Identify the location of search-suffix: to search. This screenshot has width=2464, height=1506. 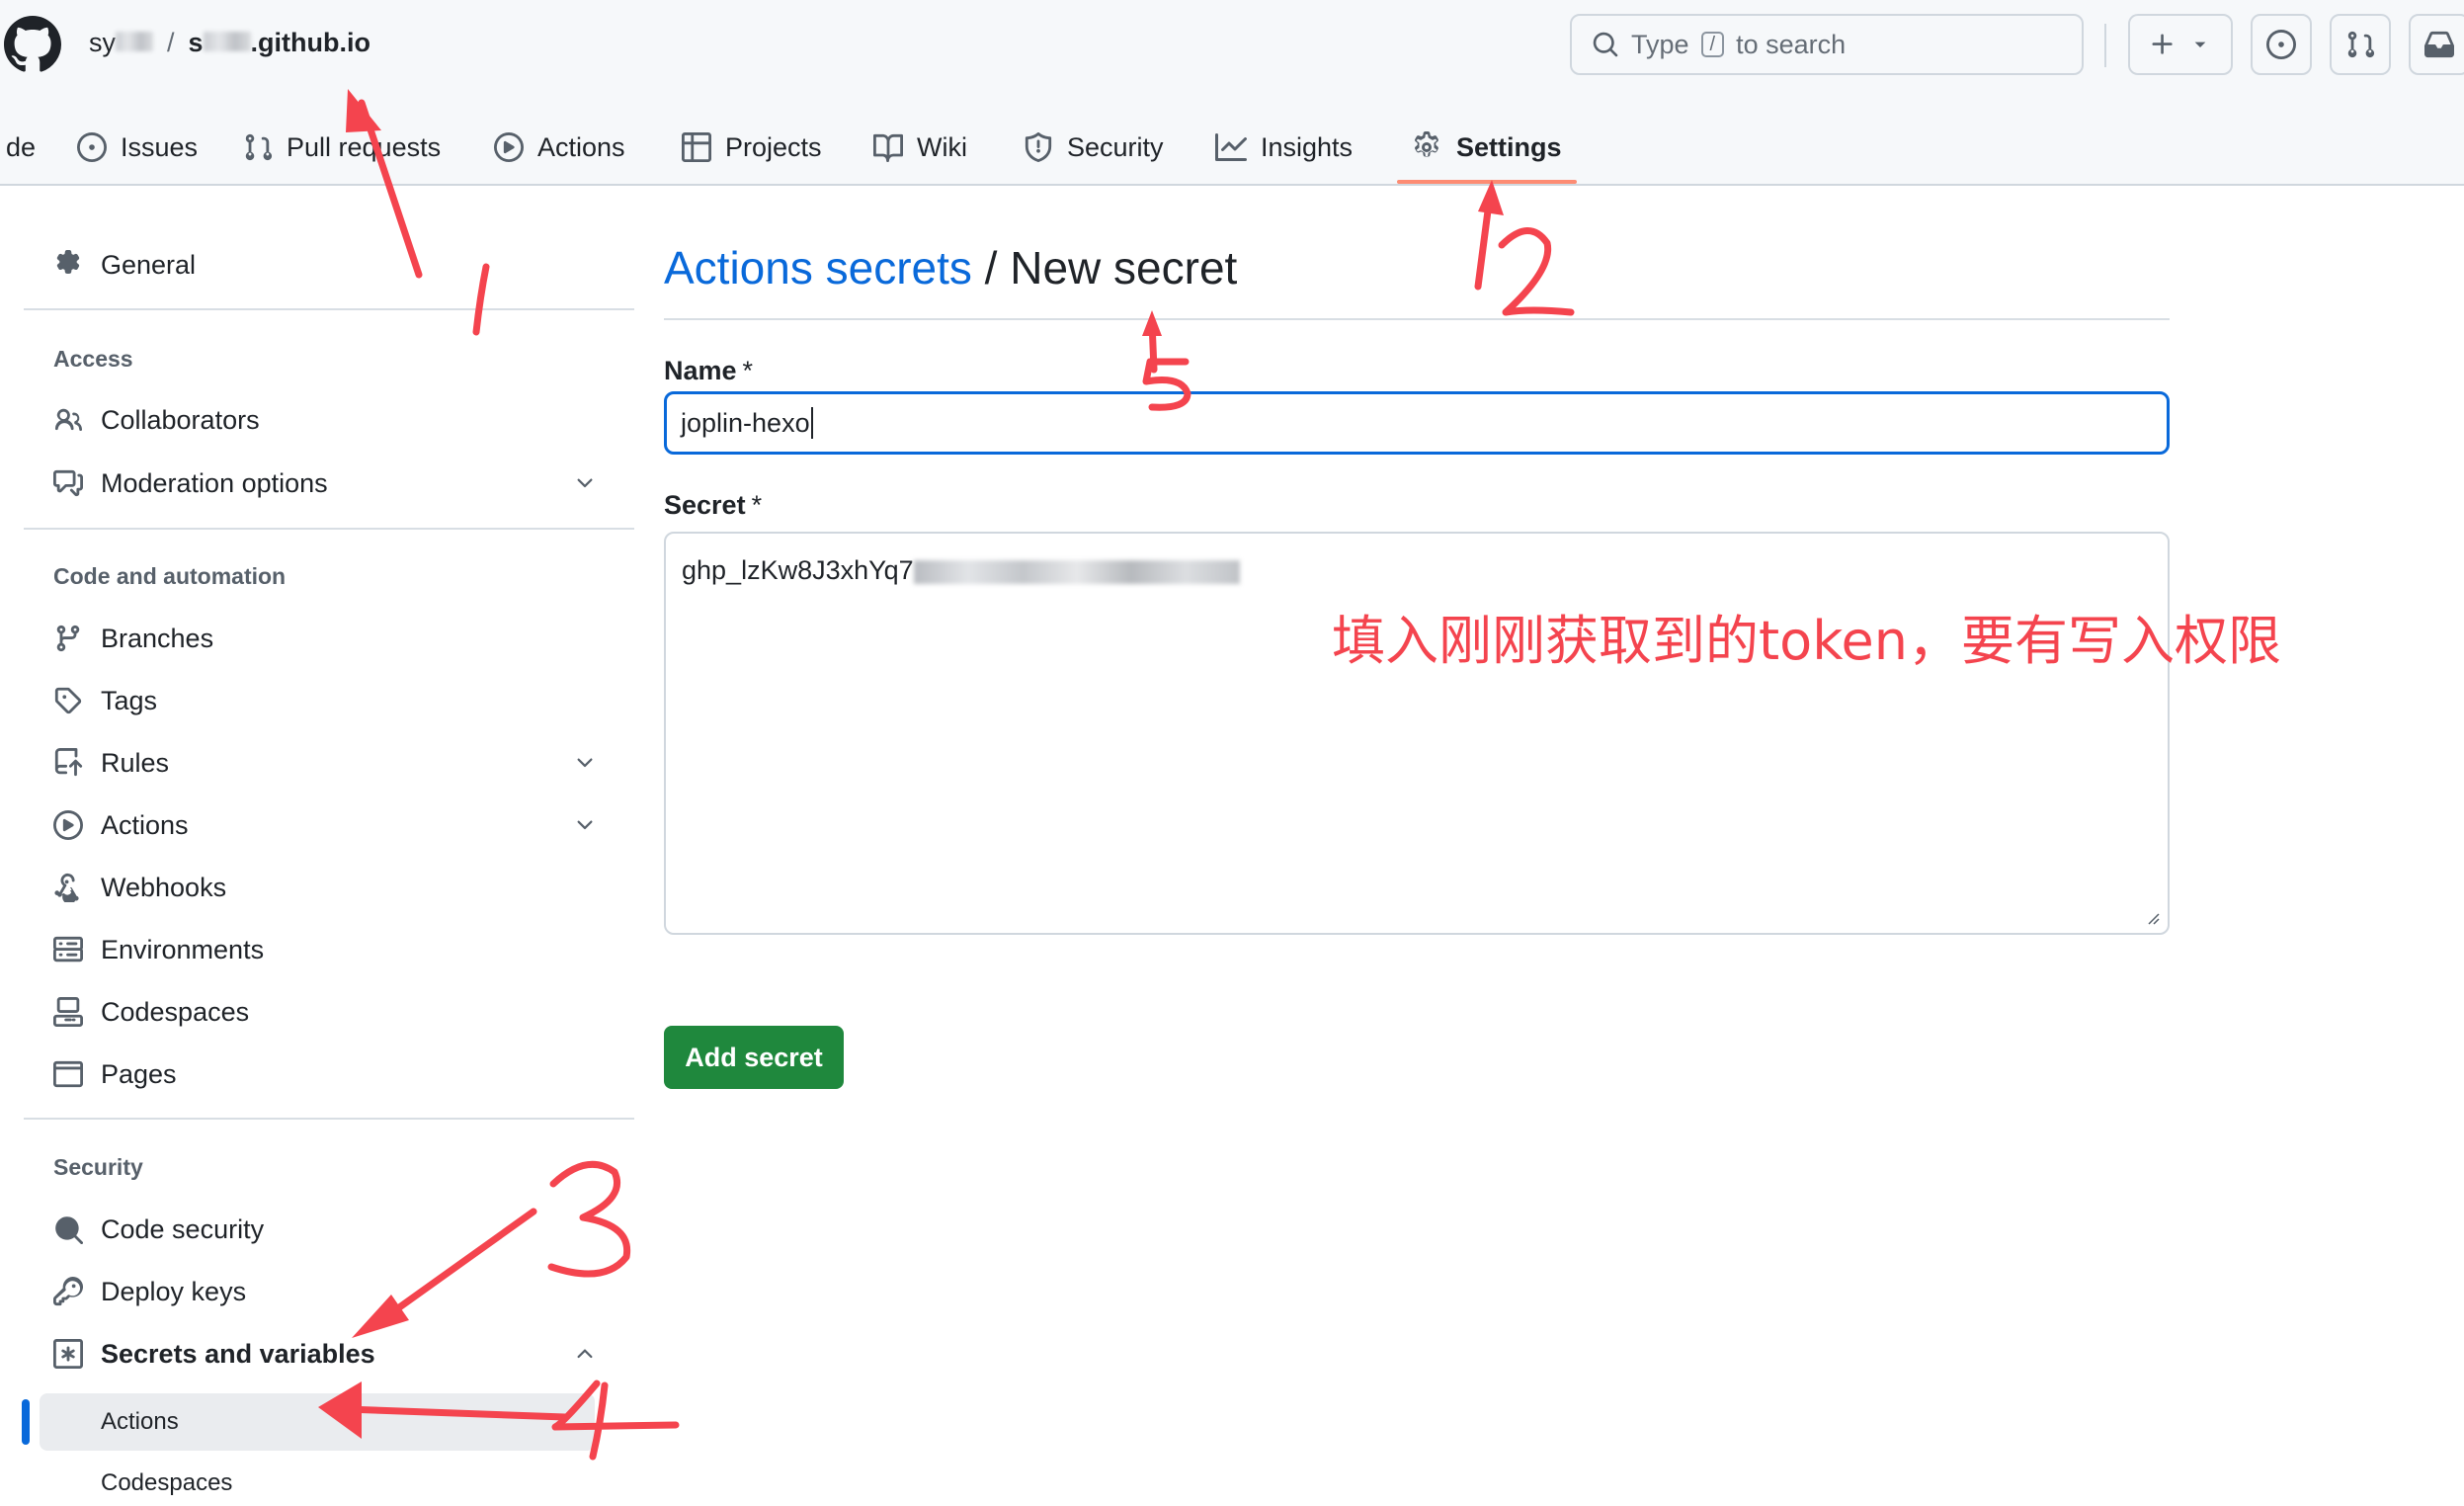
(1791, 44).